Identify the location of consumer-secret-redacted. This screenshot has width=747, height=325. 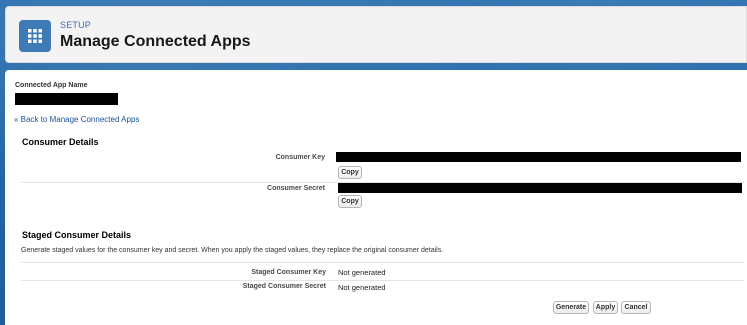
(540, 188).